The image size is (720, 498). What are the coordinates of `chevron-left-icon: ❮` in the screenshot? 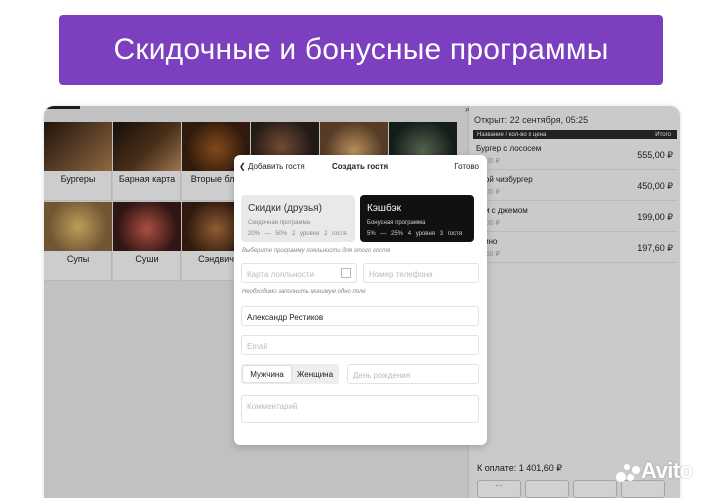 It's located at (242, 166).